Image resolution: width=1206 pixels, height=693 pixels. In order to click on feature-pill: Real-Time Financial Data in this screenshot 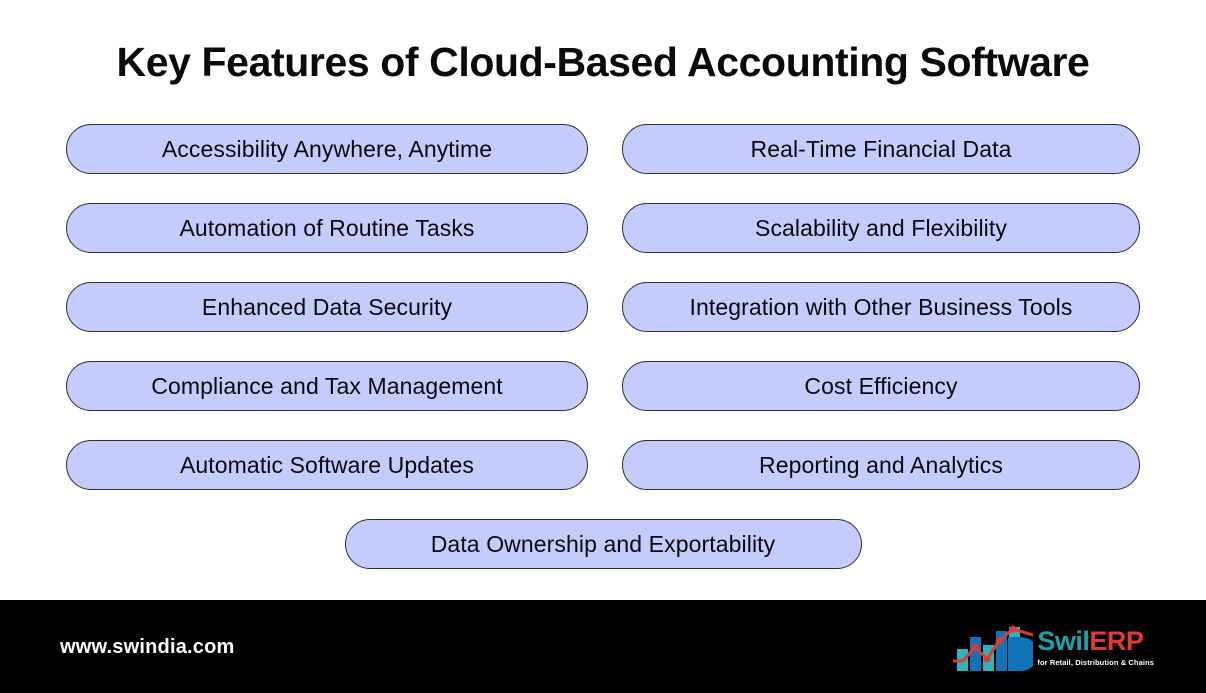, I will do `click(881, 149)`.